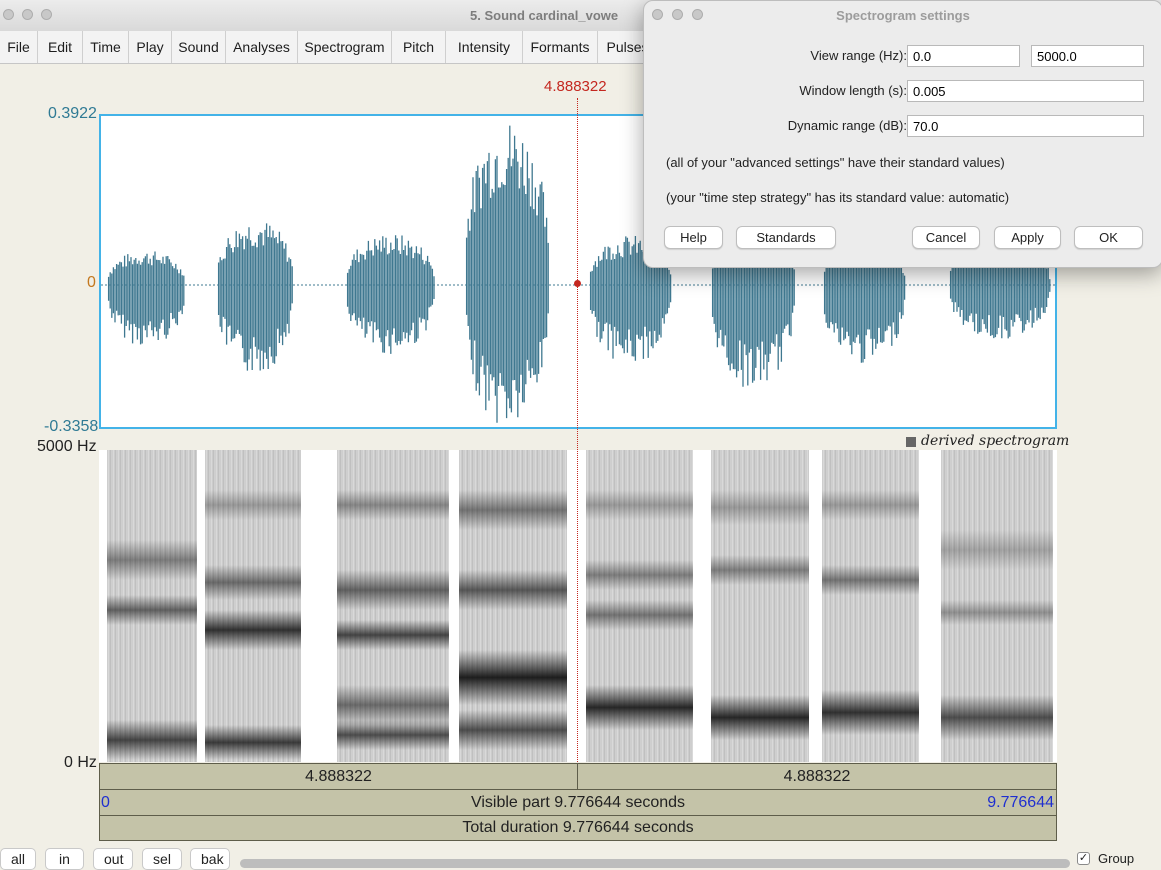 Image resolution: width=1161 pixels, height=870 pixels. I want to click on zoom-out-button: out, so click(113, 859).